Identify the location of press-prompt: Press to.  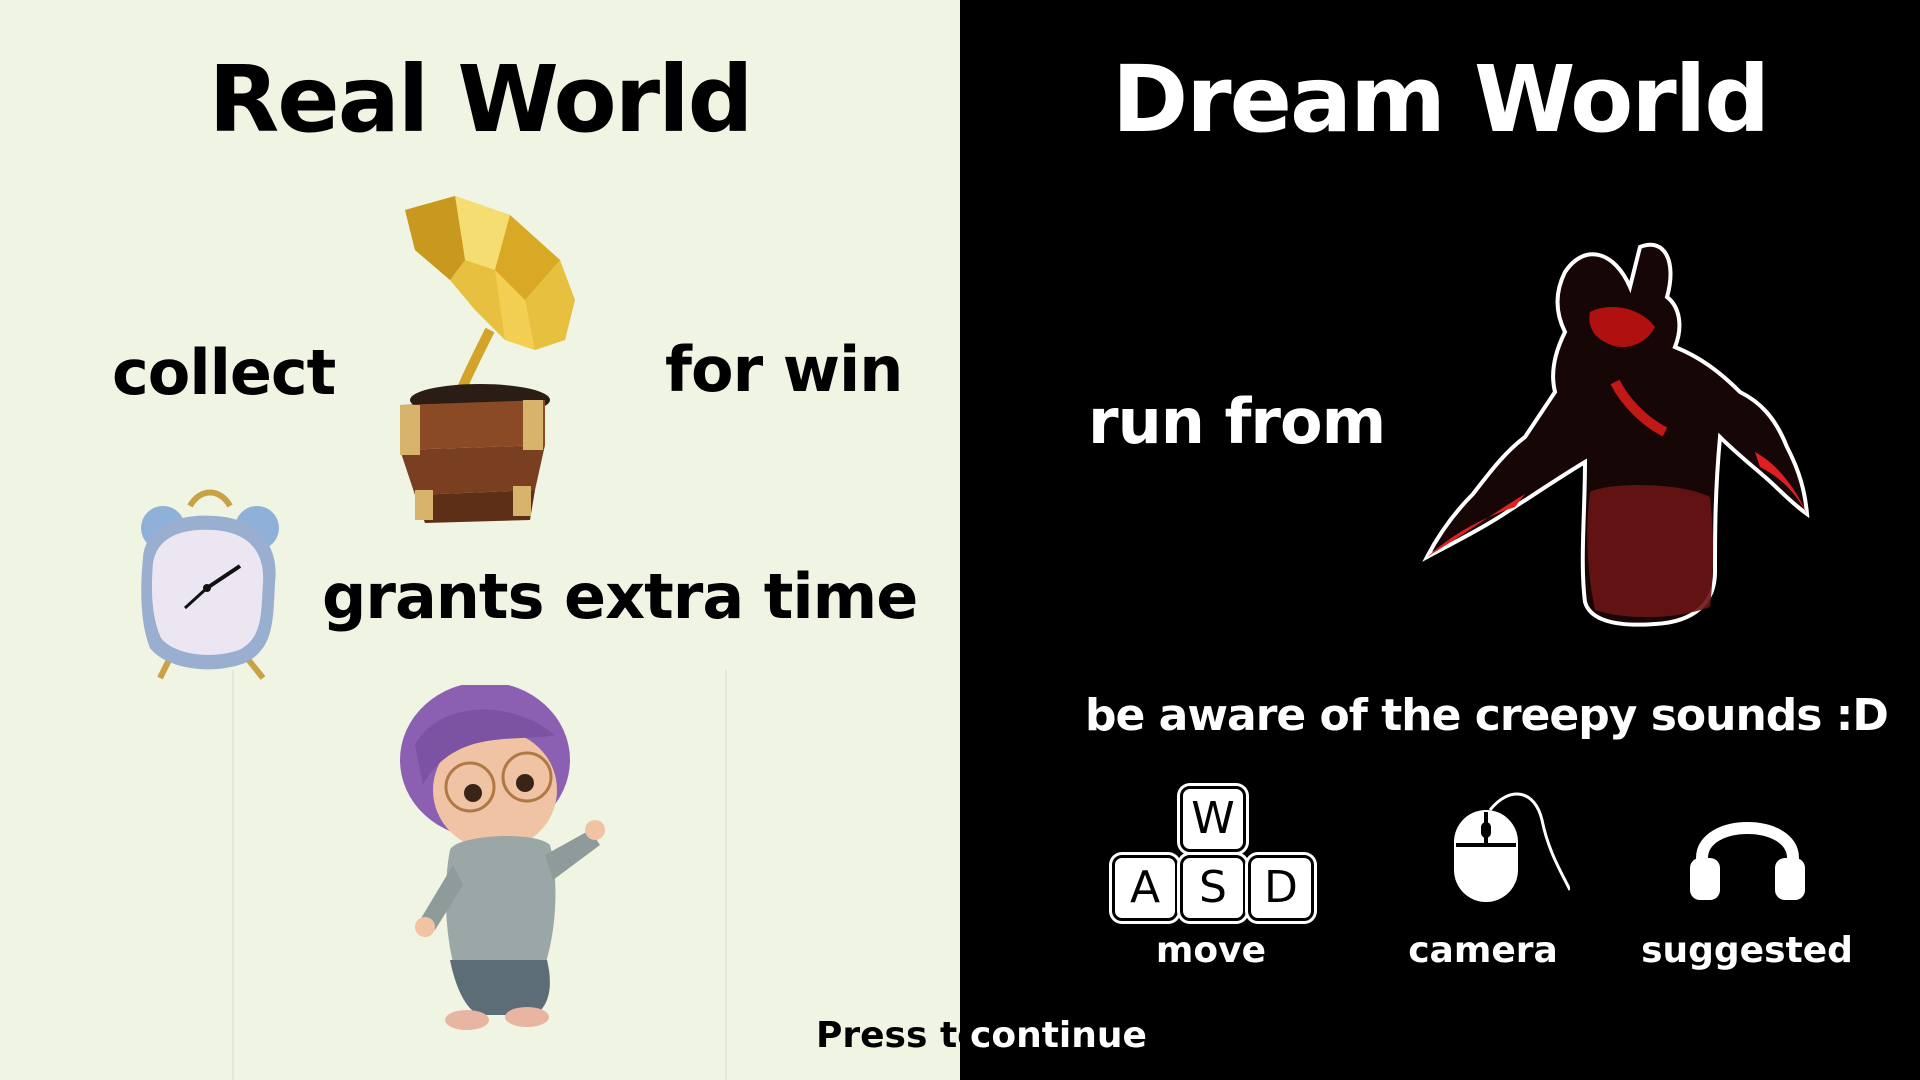
(899, 1035).